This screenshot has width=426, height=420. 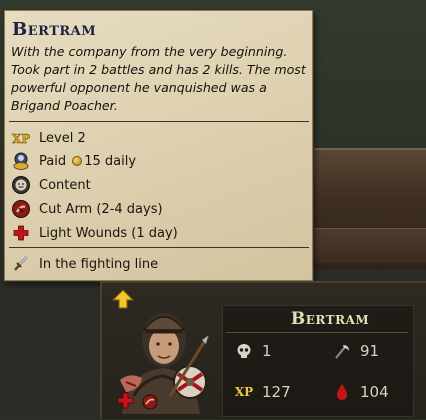 What do you see at coordinates (370, 351) in the screenshot?
I see `fatigue-value: 91` at bounding box center [370, 351].